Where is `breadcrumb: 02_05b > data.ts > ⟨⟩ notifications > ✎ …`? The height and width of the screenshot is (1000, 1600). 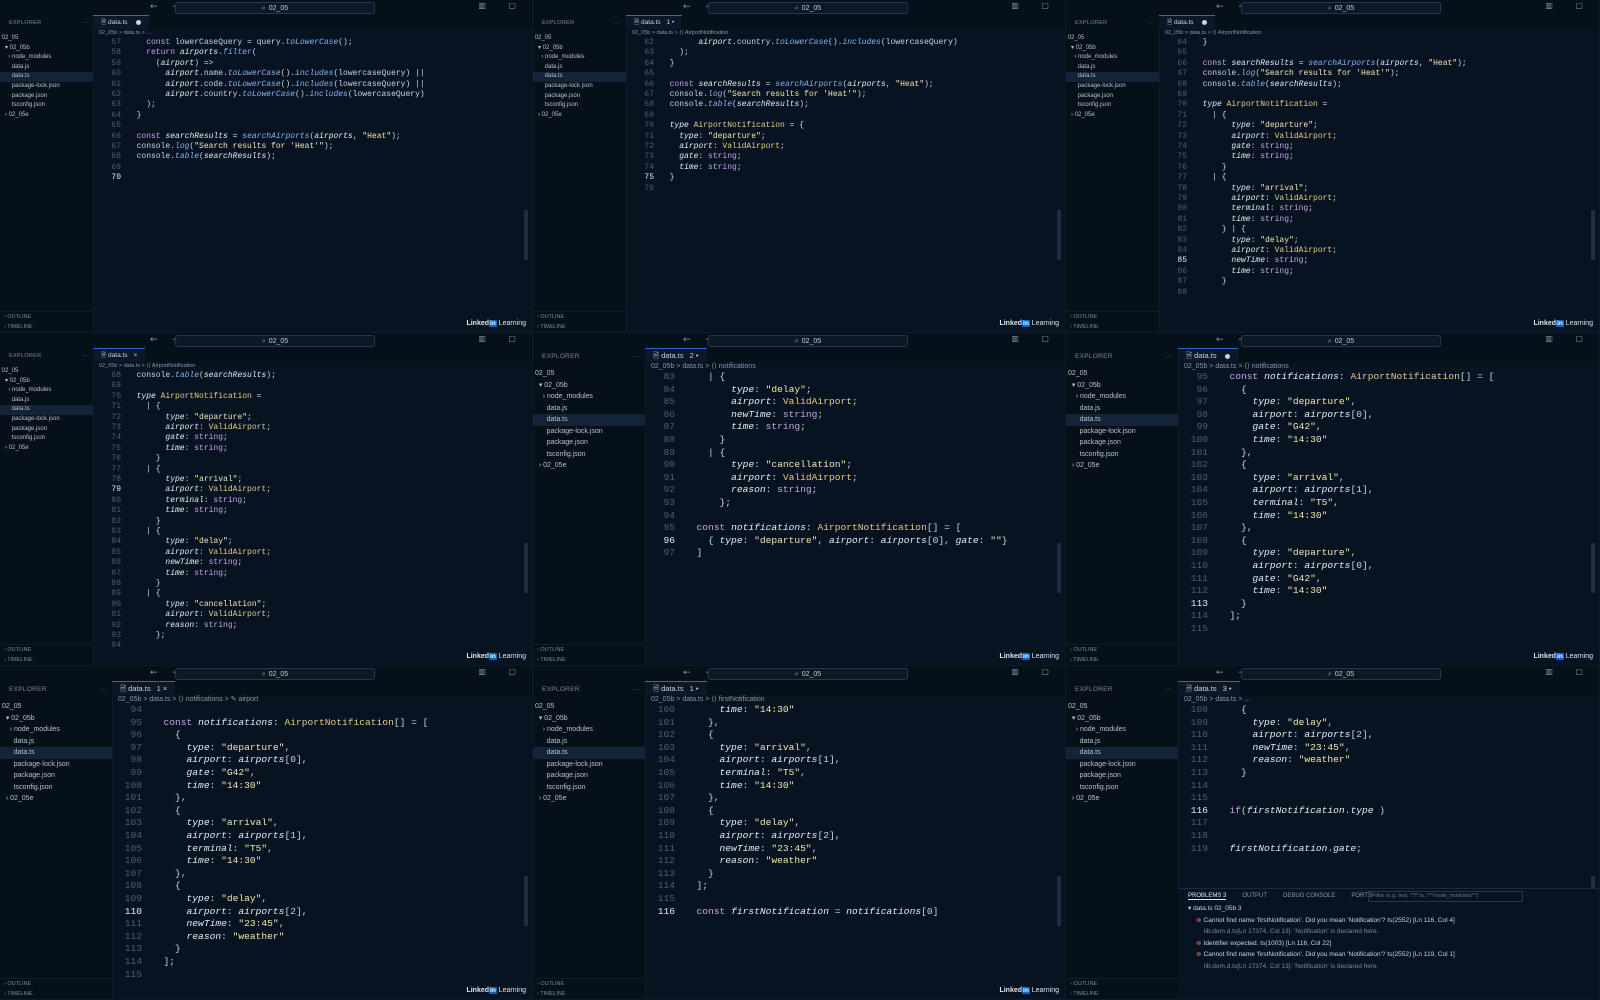 breadcrumb: 02_05b > data.ts > ⟨⟩ notifications > ✎ … is located at coordinates (322, 699).